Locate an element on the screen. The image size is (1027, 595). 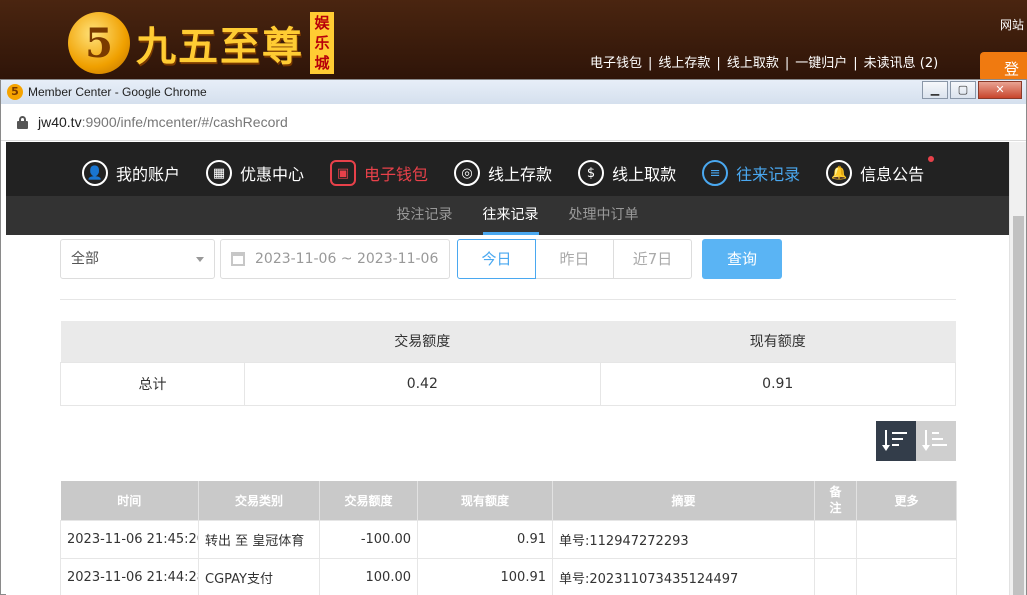
col-header-summary: 摘要 is located at coordinates (683, 500).